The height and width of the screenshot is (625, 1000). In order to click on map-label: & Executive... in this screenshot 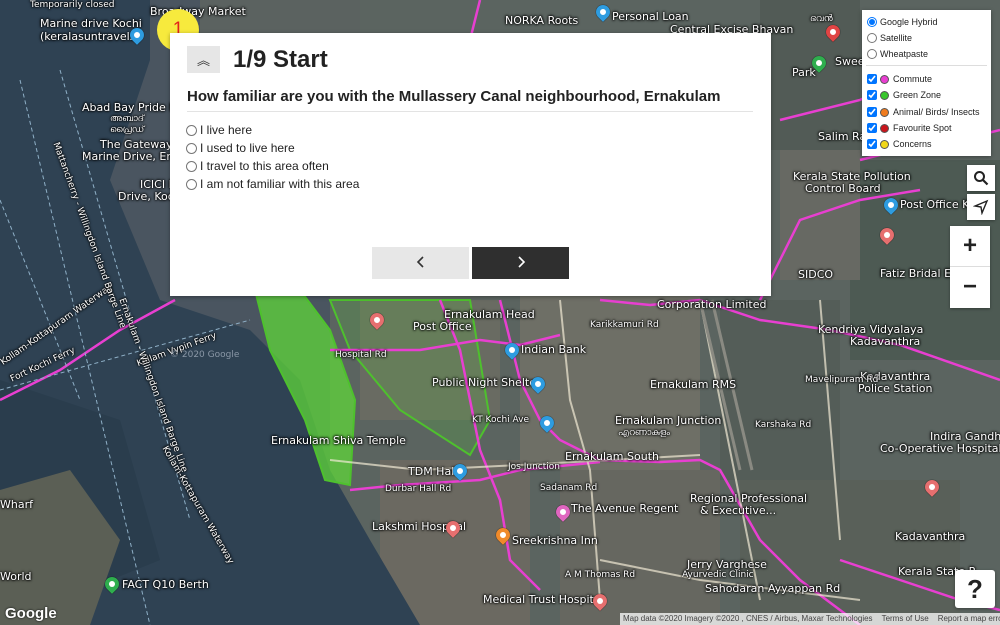, I will do `click(738, 510)`.